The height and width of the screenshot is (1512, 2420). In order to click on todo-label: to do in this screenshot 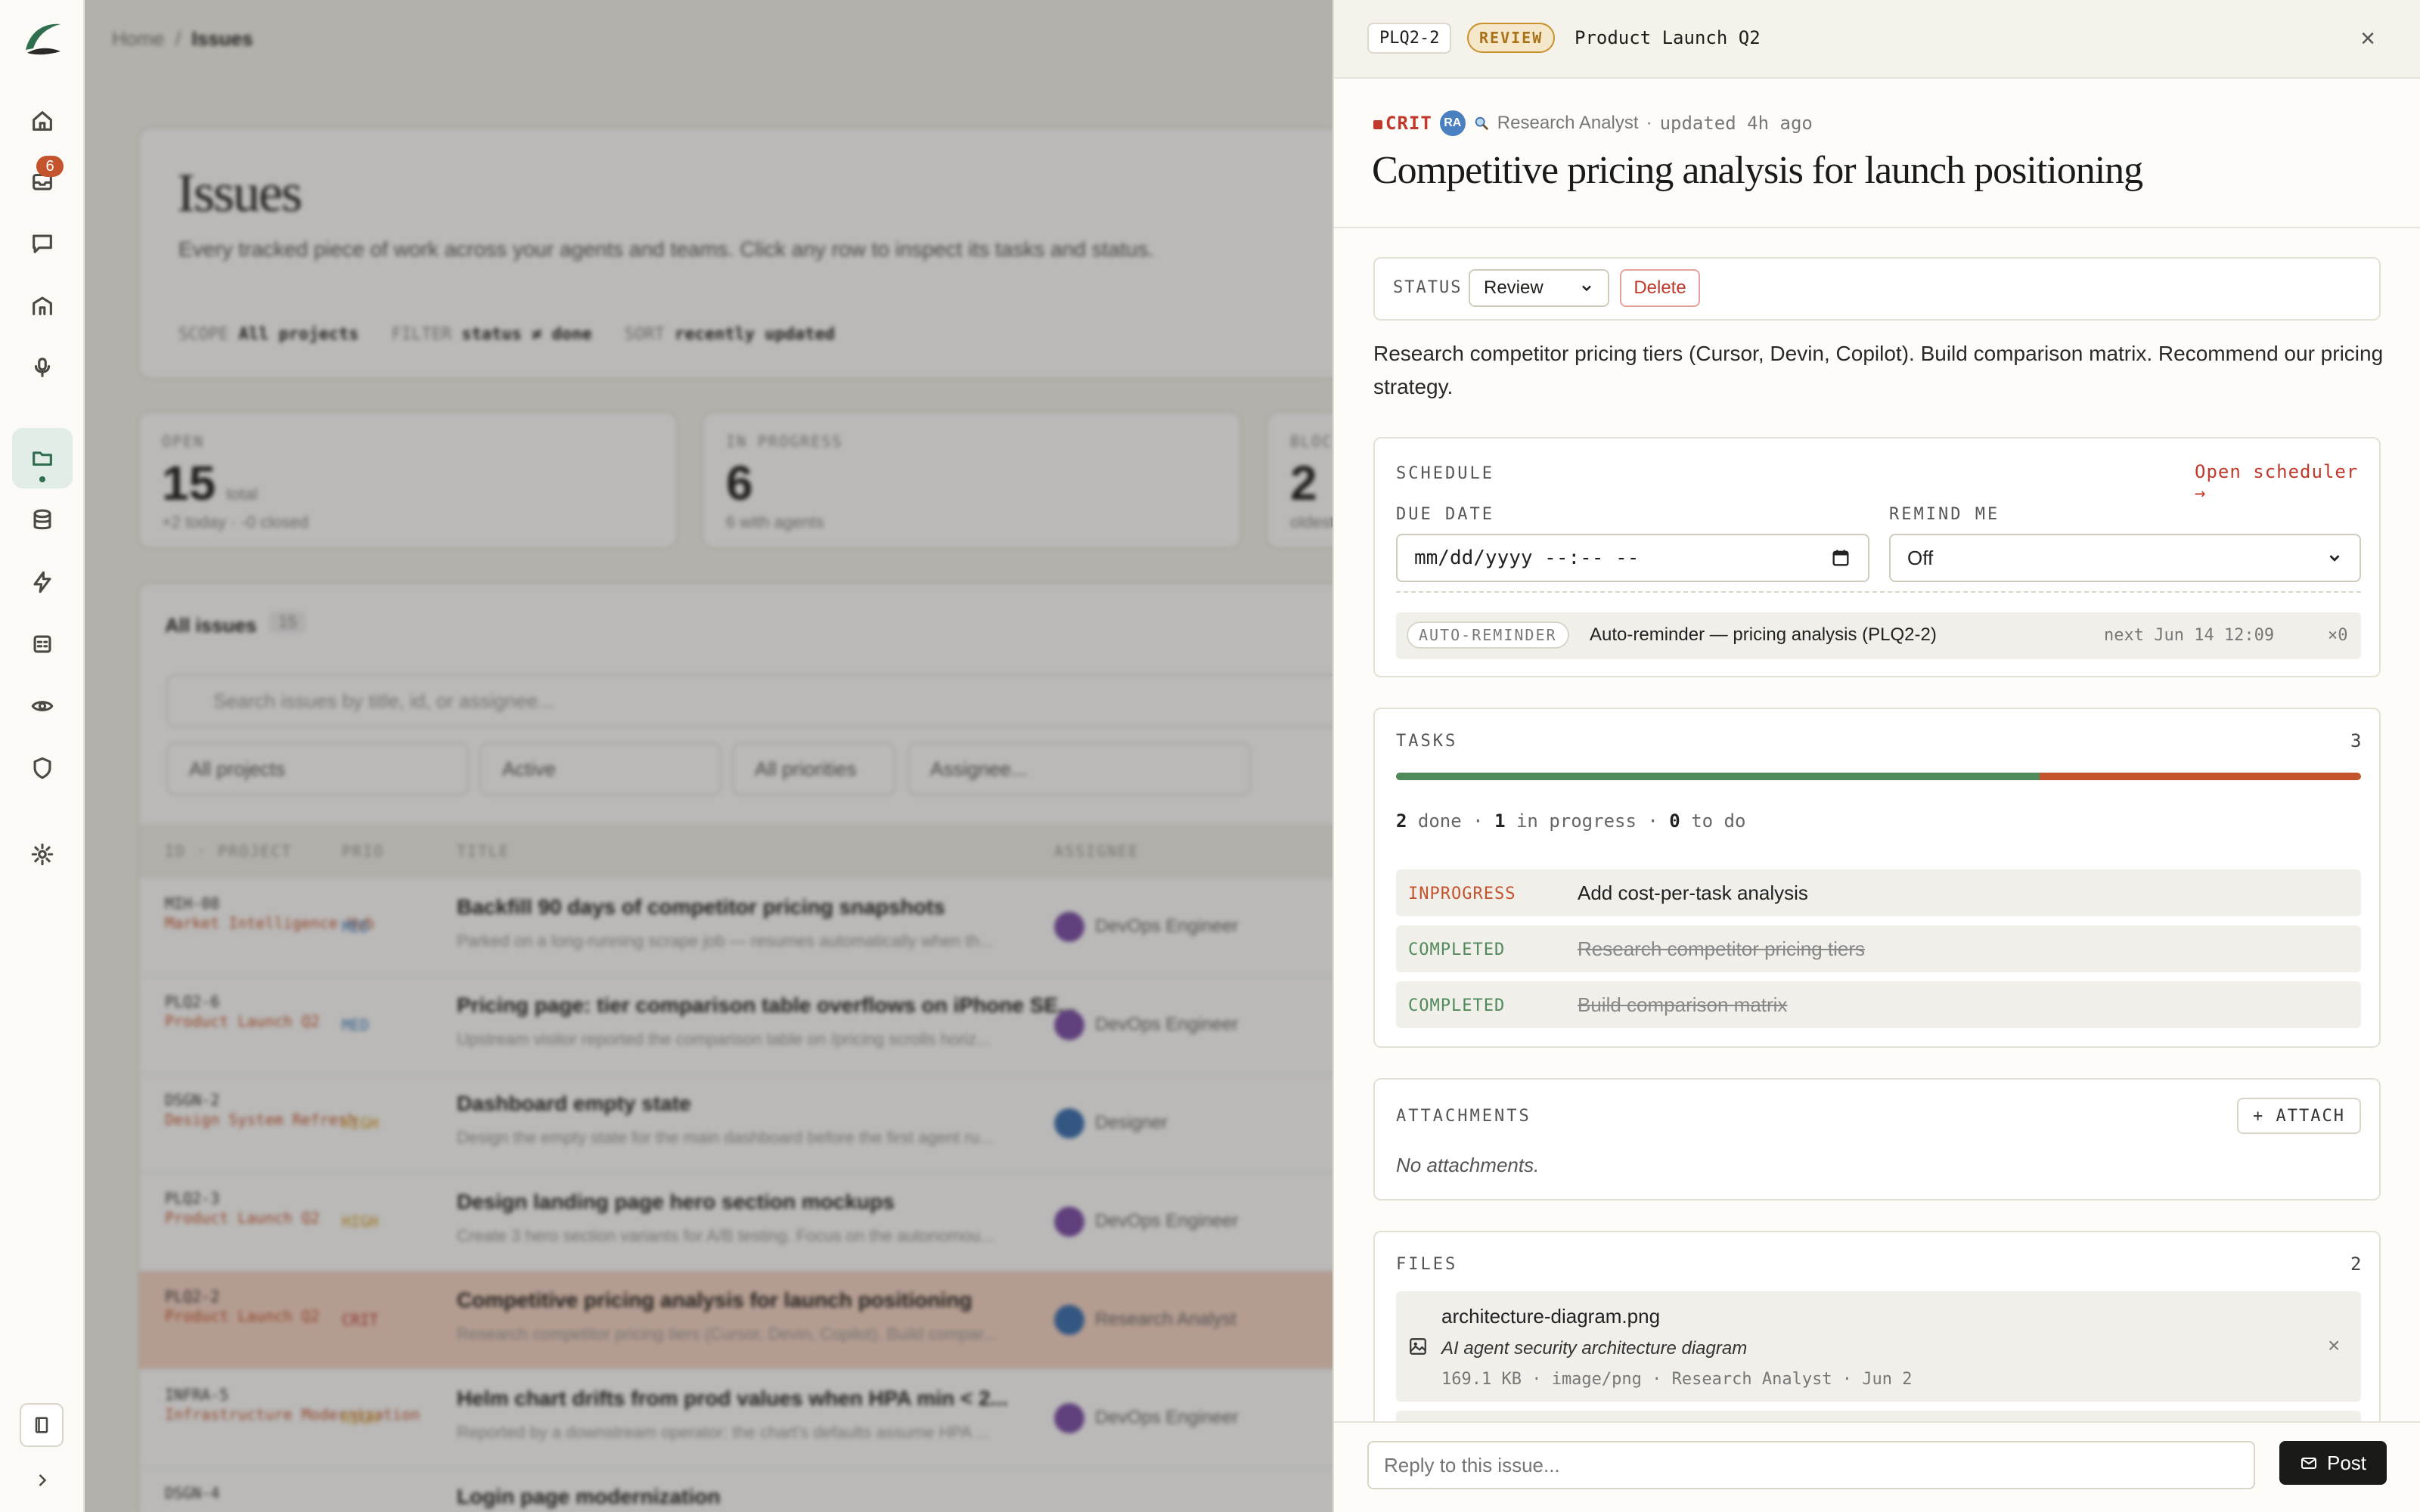, I will do `click(1718, 821)`.